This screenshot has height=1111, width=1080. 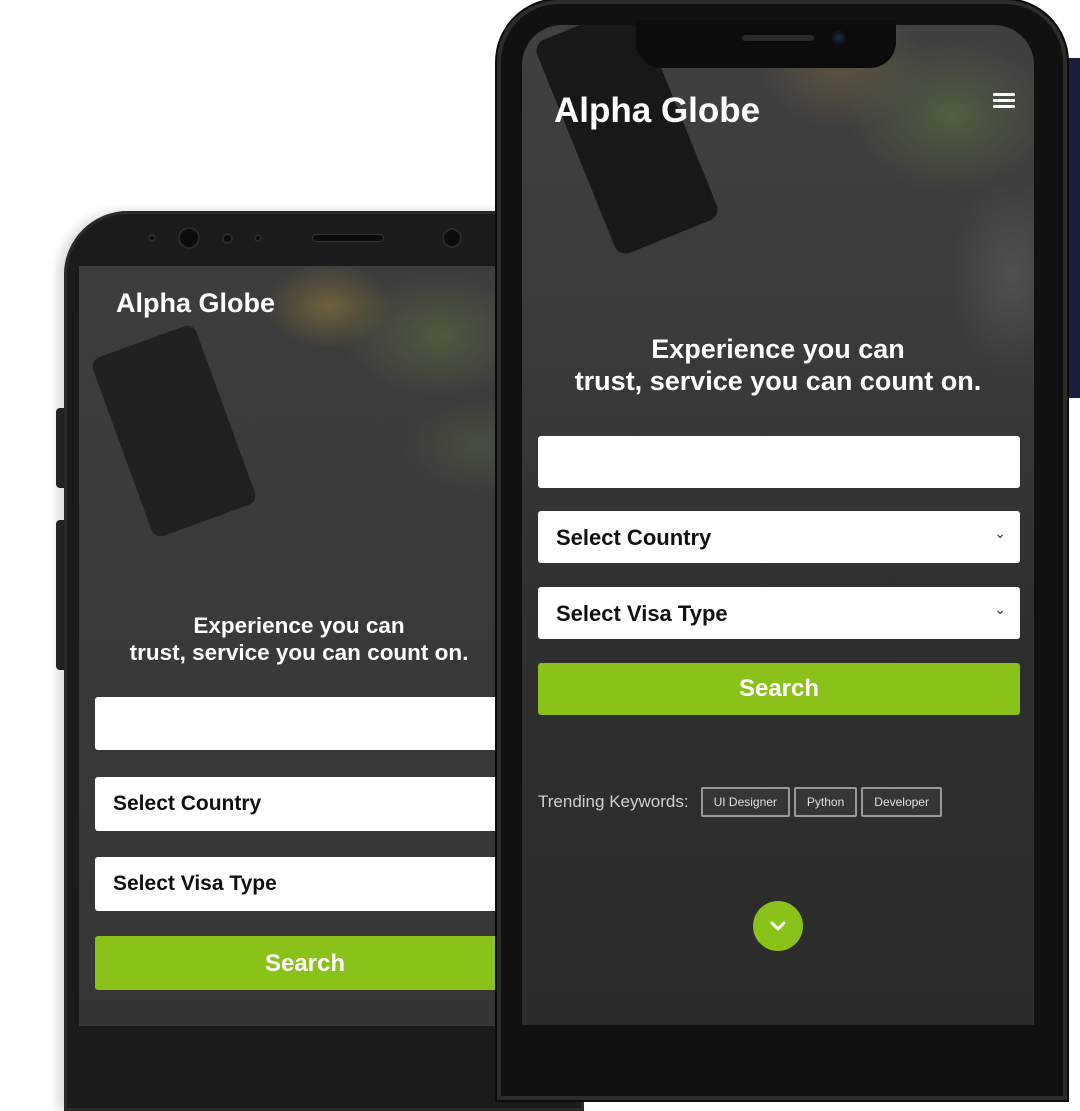 I want to click on trending-keywords-label: Trending Keywords:, so click(x=613, y=801).